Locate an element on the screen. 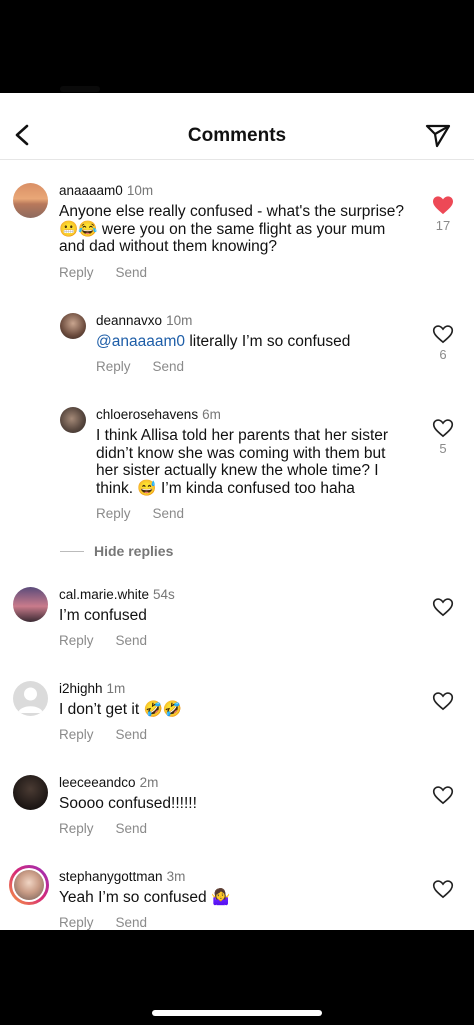 This screenshot has height=1025, width=474. like-count: 5 is located at coordinates (443, 448).